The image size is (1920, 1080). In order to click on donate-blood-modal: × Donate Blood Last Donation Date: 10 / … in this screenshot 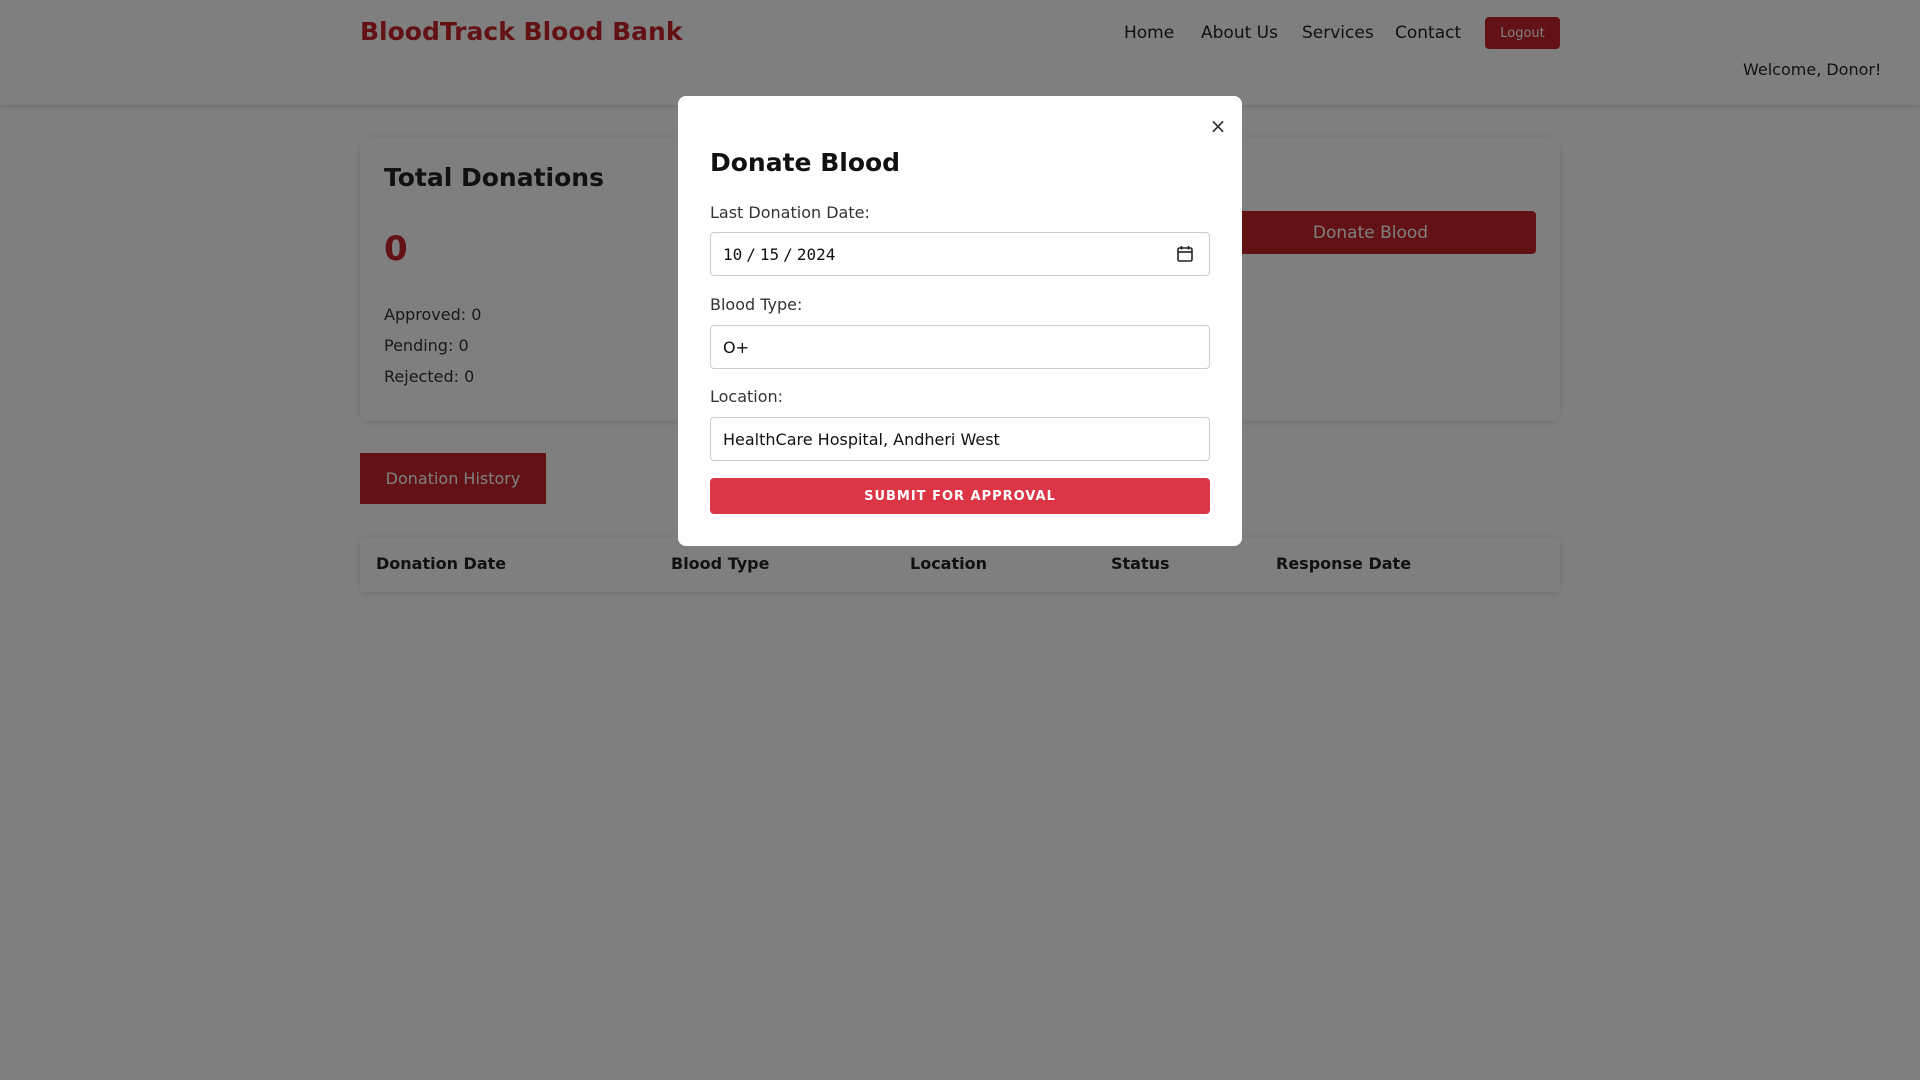, I will do `click(960, 321)`.